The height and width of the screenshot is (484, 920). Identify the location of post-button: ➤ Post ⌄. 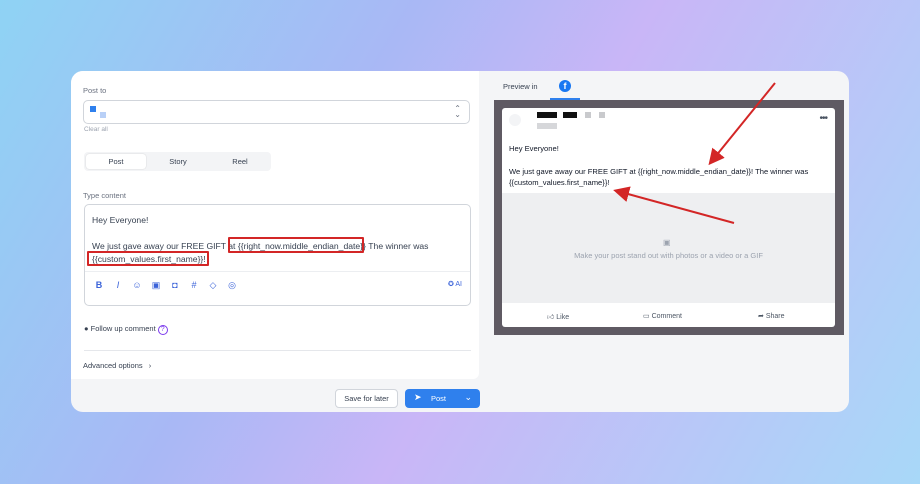
(442, 398).